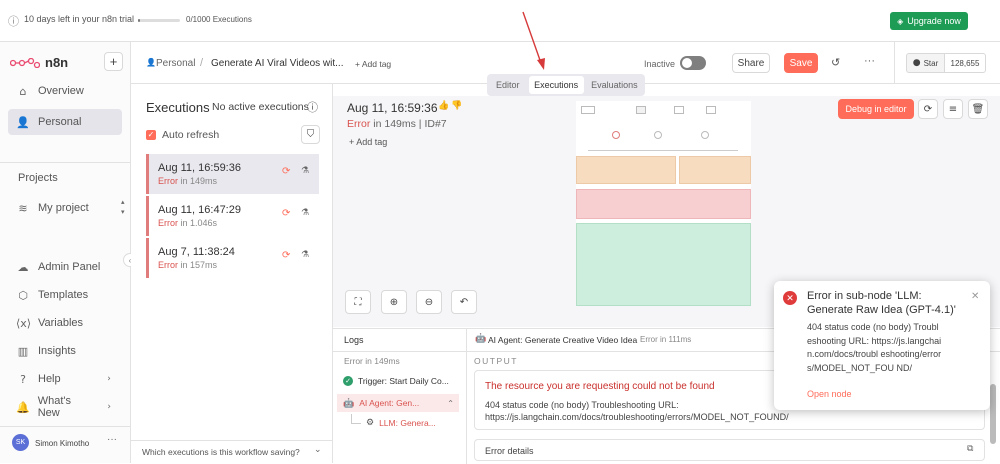 The height and width of the screenshot is (464, 1000). Describe the element at coordinates (965, 63) in the screenshot. I see `github-star-count: 128,655` at that location.